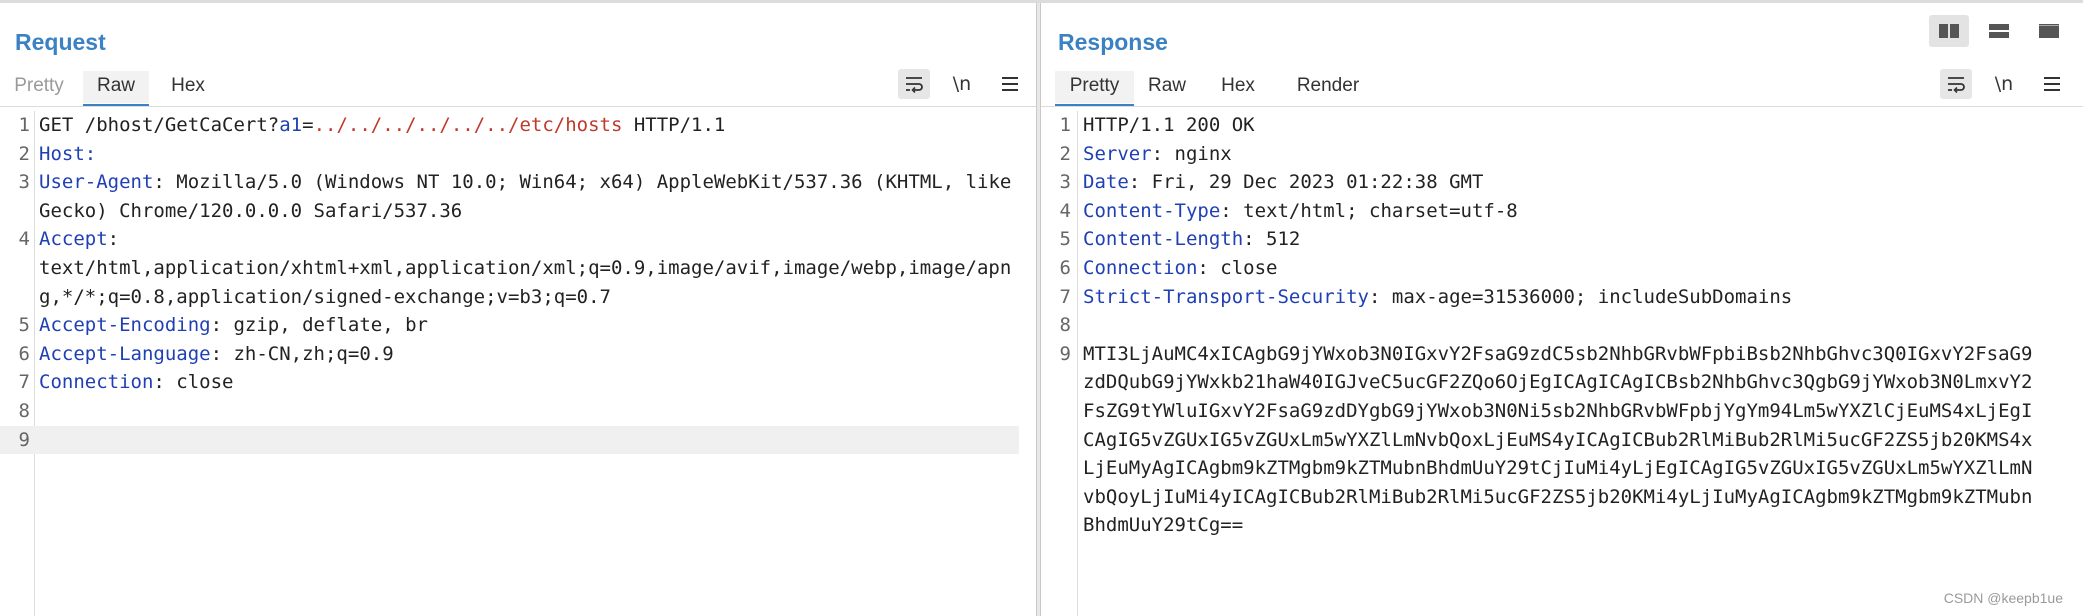  I want to click on editor-line: 7 Connection: close, so click(518, 382).